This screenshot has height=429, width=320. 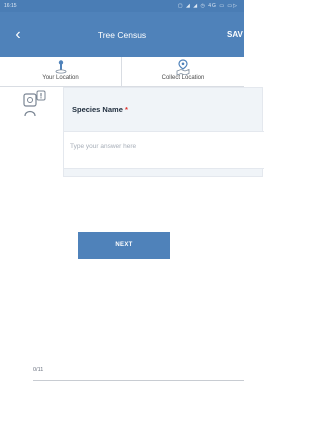 What do you see at coordinates (10, 6) in the screenshot?
I see `status-time: 16:15` at bounding box center [10, 6].